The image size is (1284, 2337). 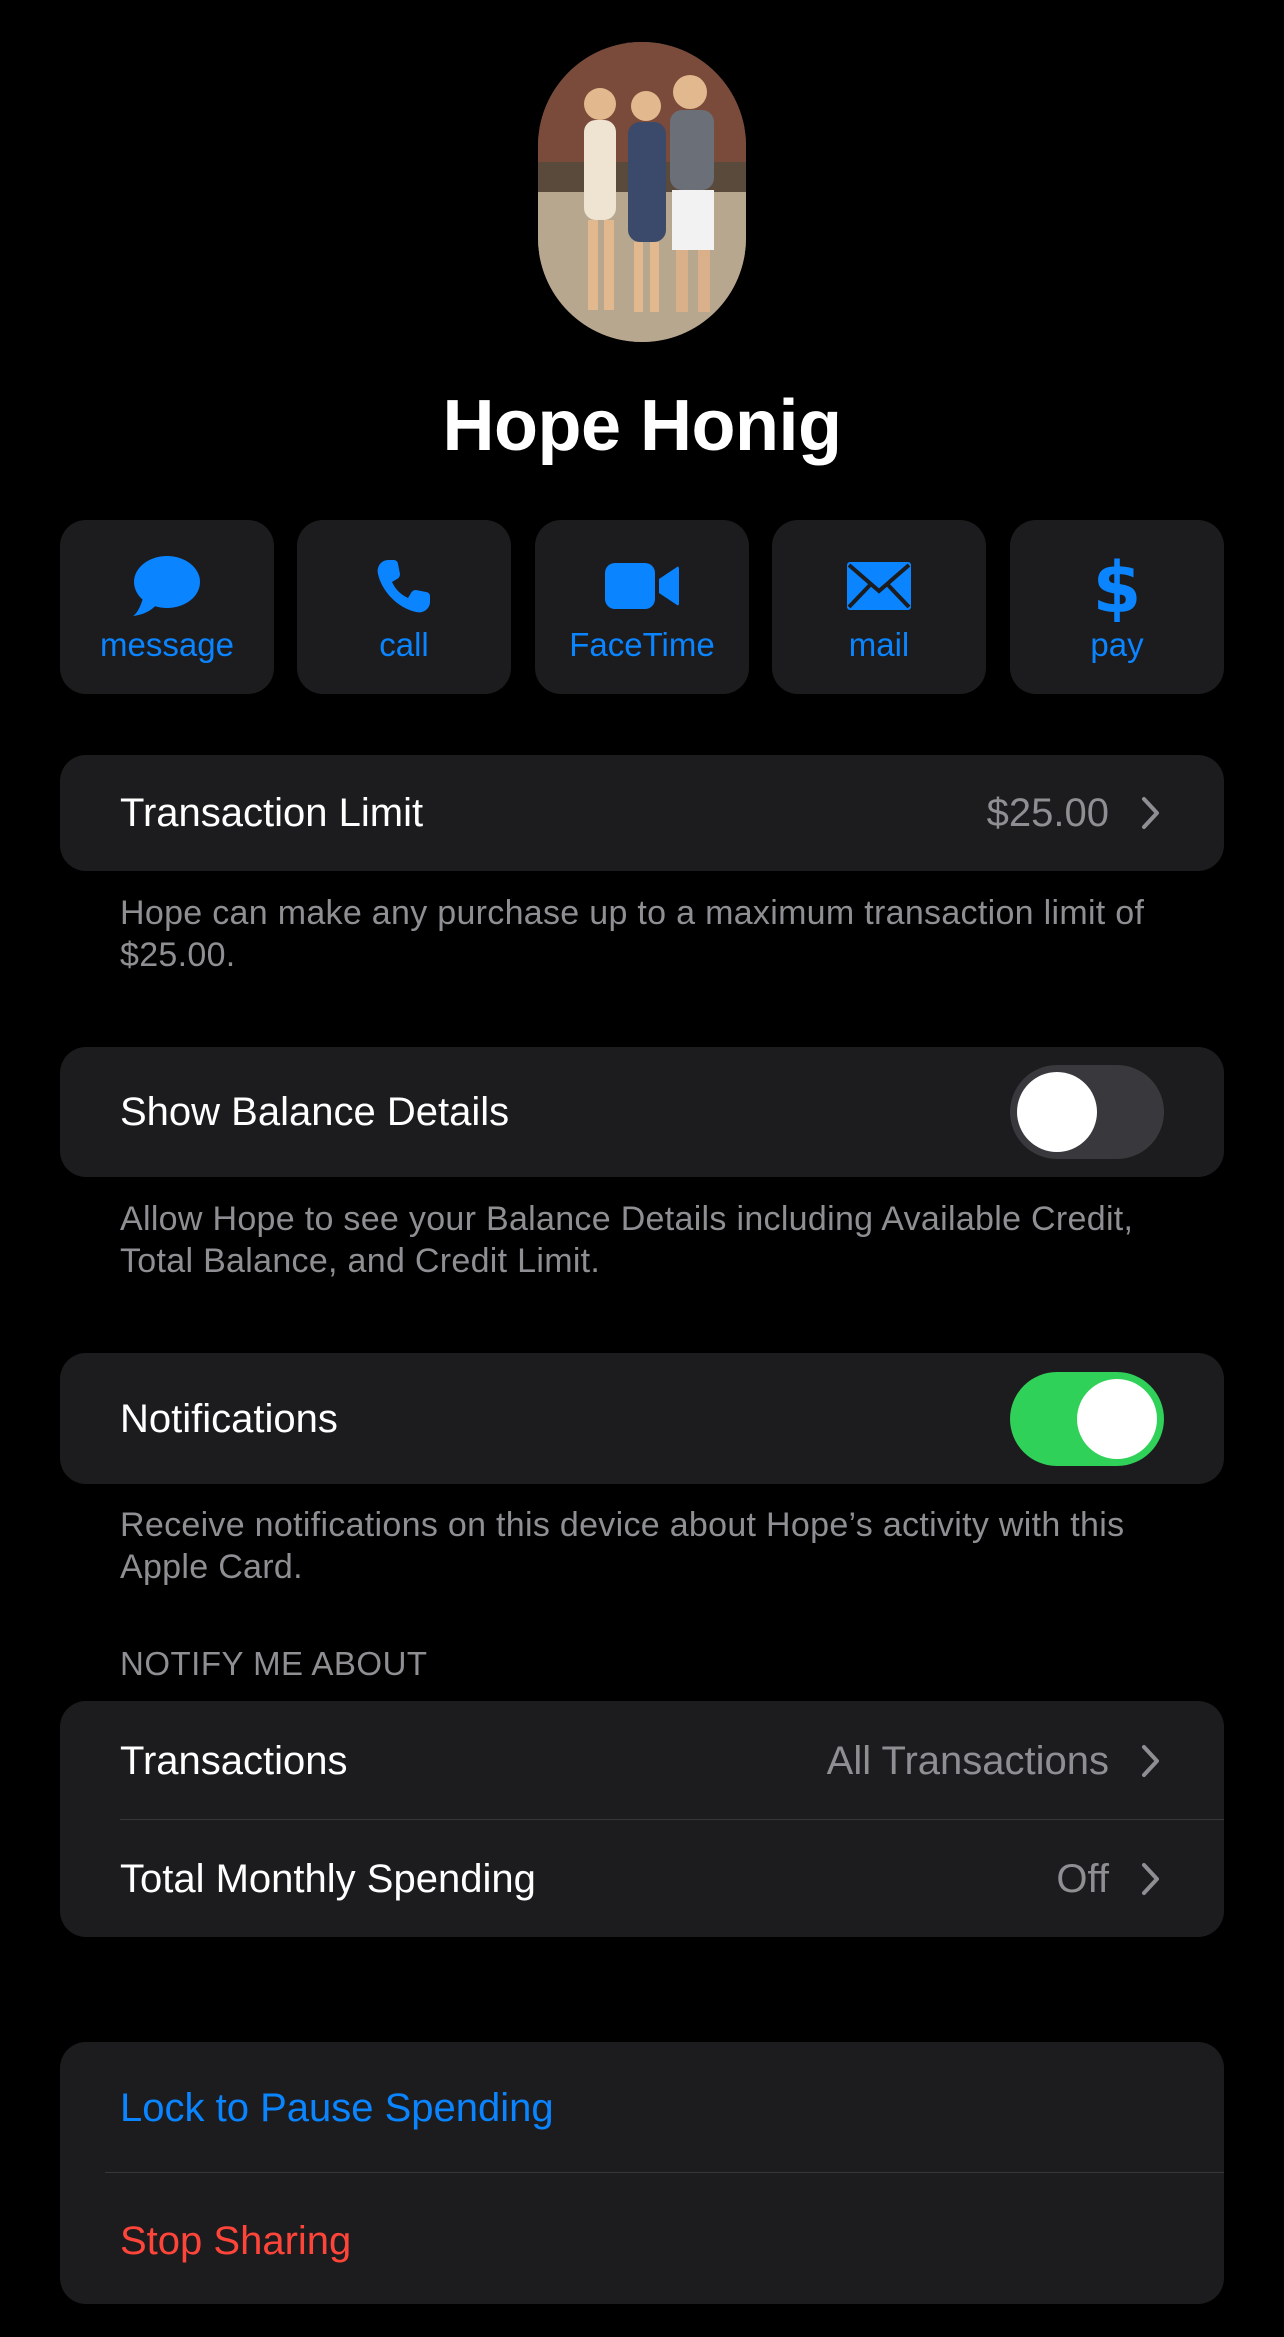 I want to click on balance-details-label: Show Balance Details, so click(x=315, y=1112).